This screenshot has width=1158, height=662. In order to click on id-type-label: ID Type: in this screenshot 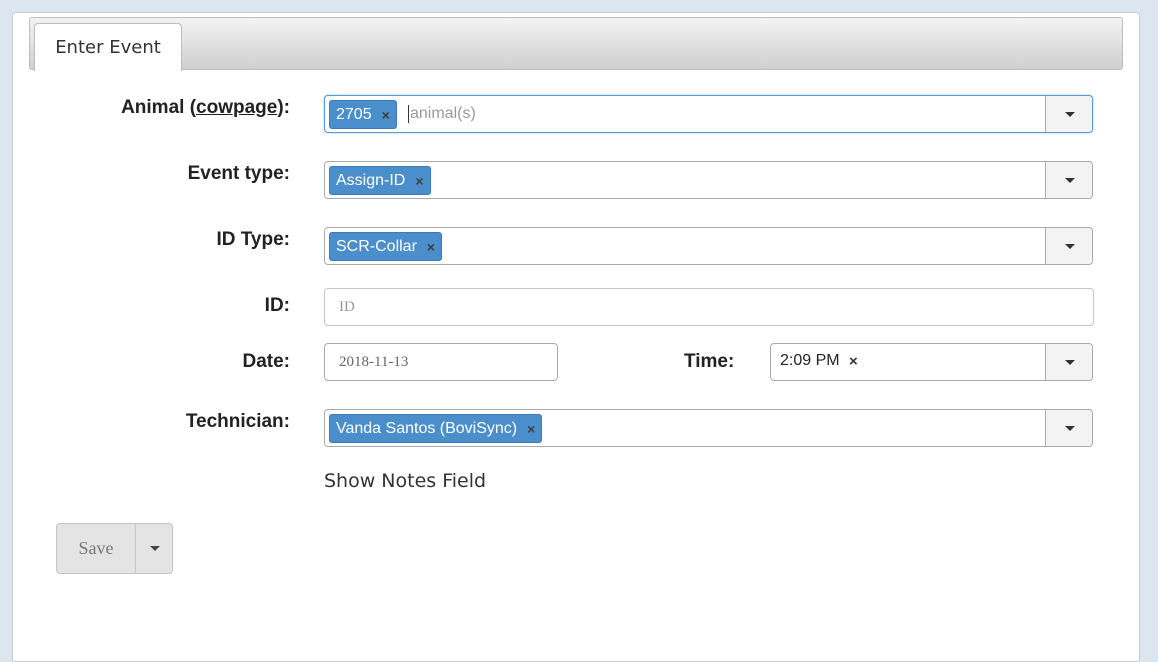, I will do `click(253, 239)`.